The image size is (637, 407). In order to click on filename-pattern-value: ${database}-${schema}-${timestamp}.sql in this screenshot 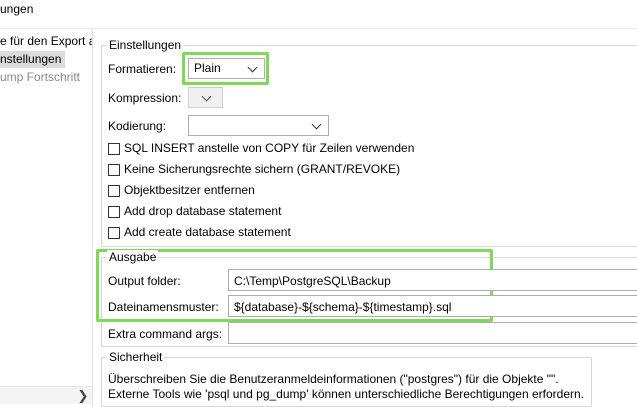, I will do `click(343, 307)`.